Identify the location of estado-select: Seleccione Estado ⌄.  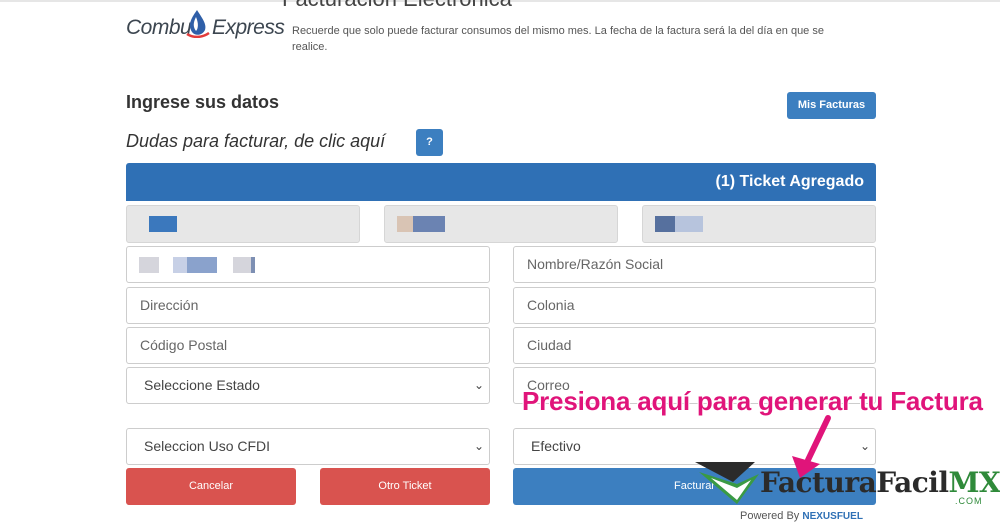
(308, 385).